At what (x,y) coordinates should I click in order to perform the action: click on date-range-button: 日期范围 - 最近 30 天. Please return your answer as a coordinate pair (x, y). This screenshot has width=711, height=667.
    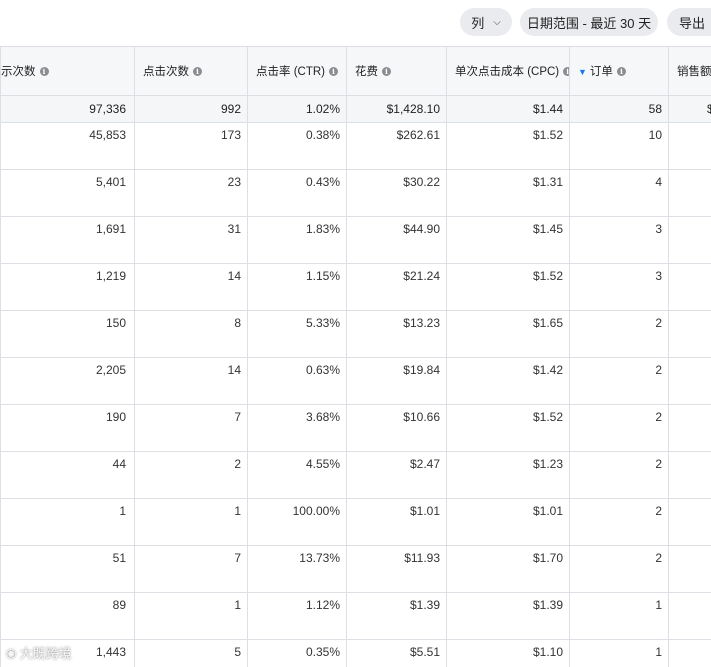
    Looking at the image, I should click on (589, 22).